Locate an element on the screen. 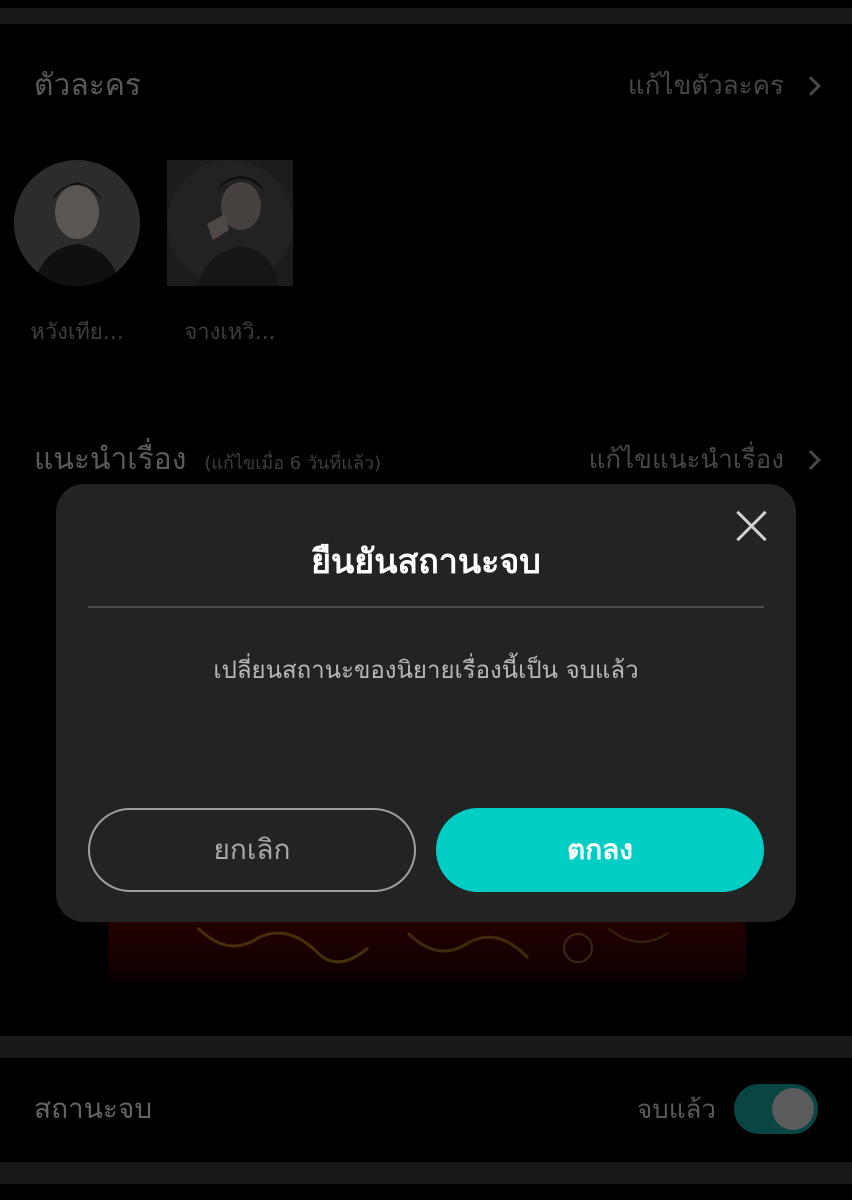 This screenshot has height=1200, width=852. dialog-message: เปลี่ยนสถานะของนิยายเรื่องนี้เป็น จบแล้ว is located at coordinates (426, 670).